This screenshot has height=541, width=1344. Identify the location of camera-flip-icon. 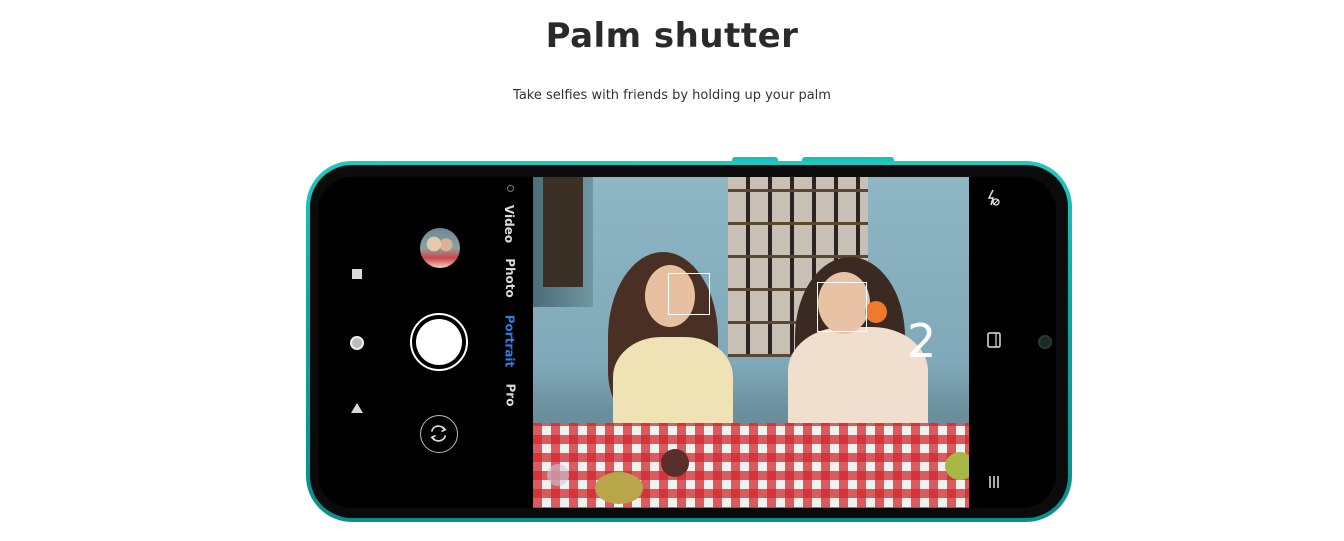
(439, 434).